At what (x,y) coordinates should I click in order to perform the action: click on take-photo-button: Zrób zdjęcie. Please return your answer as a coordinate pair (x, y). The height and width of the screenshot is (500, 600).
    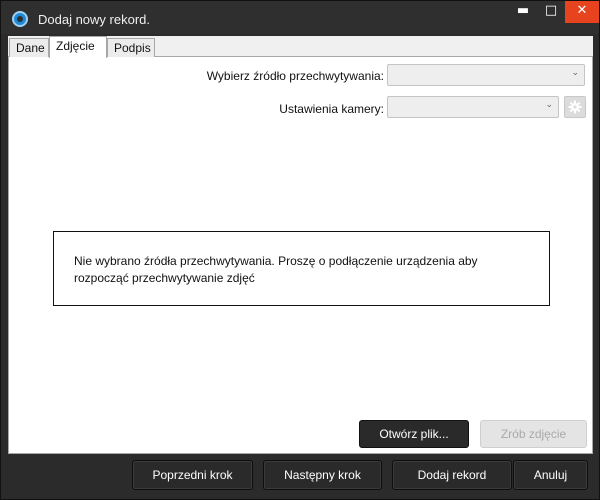
    Looking at the image, I should click on (533, 434).